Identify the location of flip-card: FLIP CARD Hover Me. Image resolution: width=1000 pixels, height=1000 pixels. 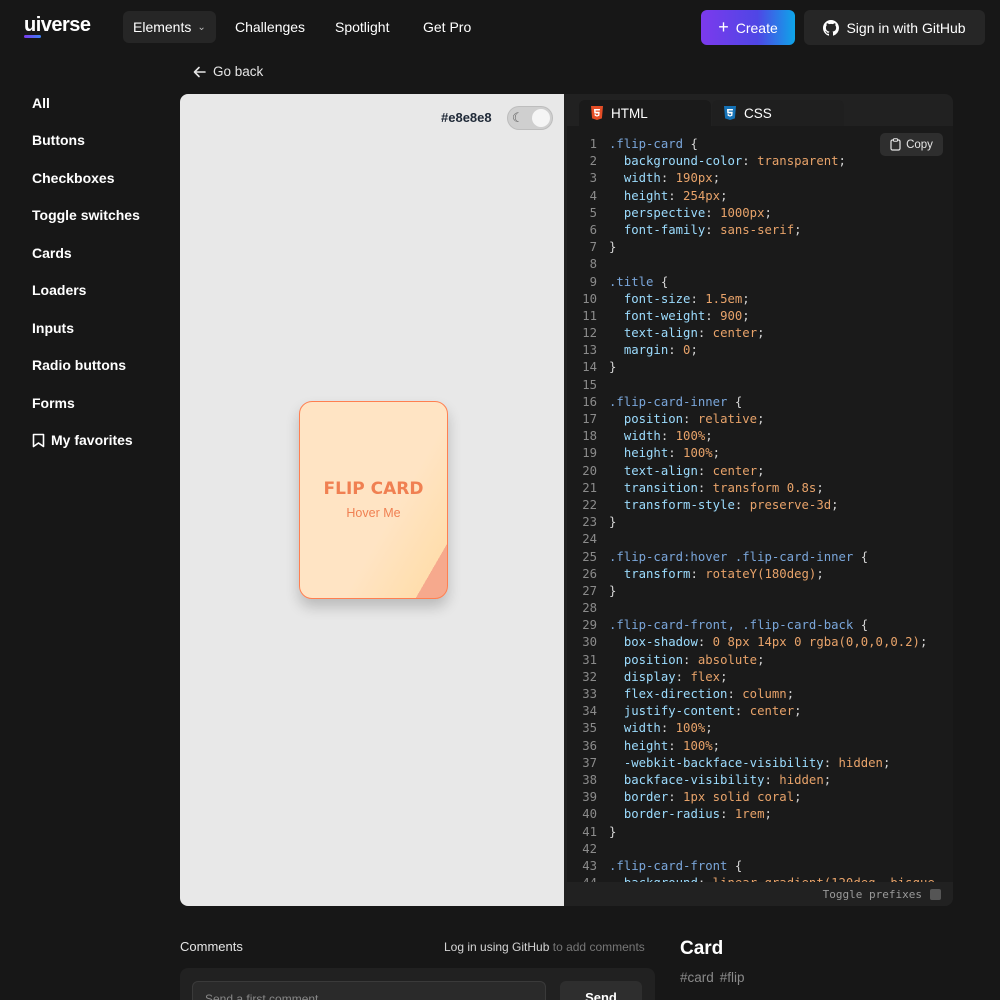
(373, 500).